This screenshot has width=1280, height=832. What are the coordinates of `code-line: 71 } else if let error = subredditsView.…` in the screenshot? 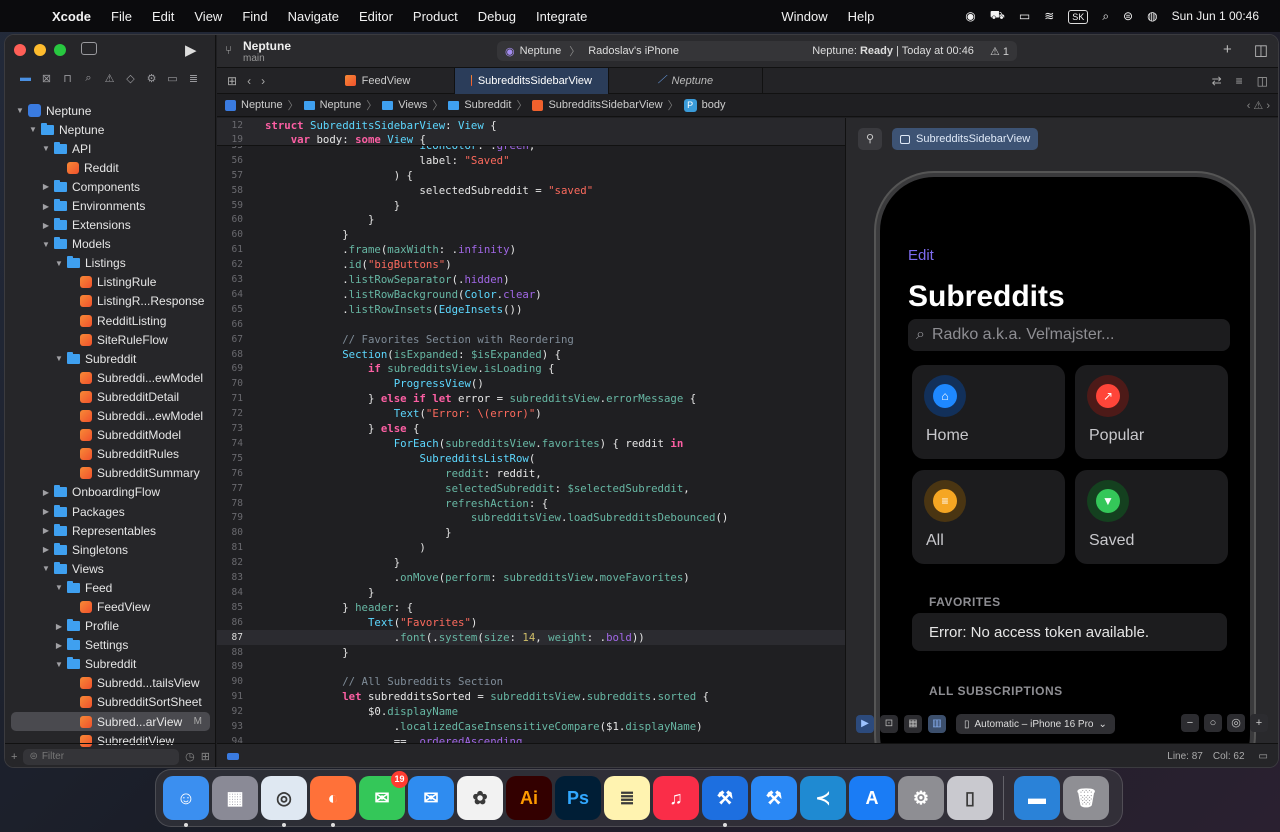 It's located at (531, 398).